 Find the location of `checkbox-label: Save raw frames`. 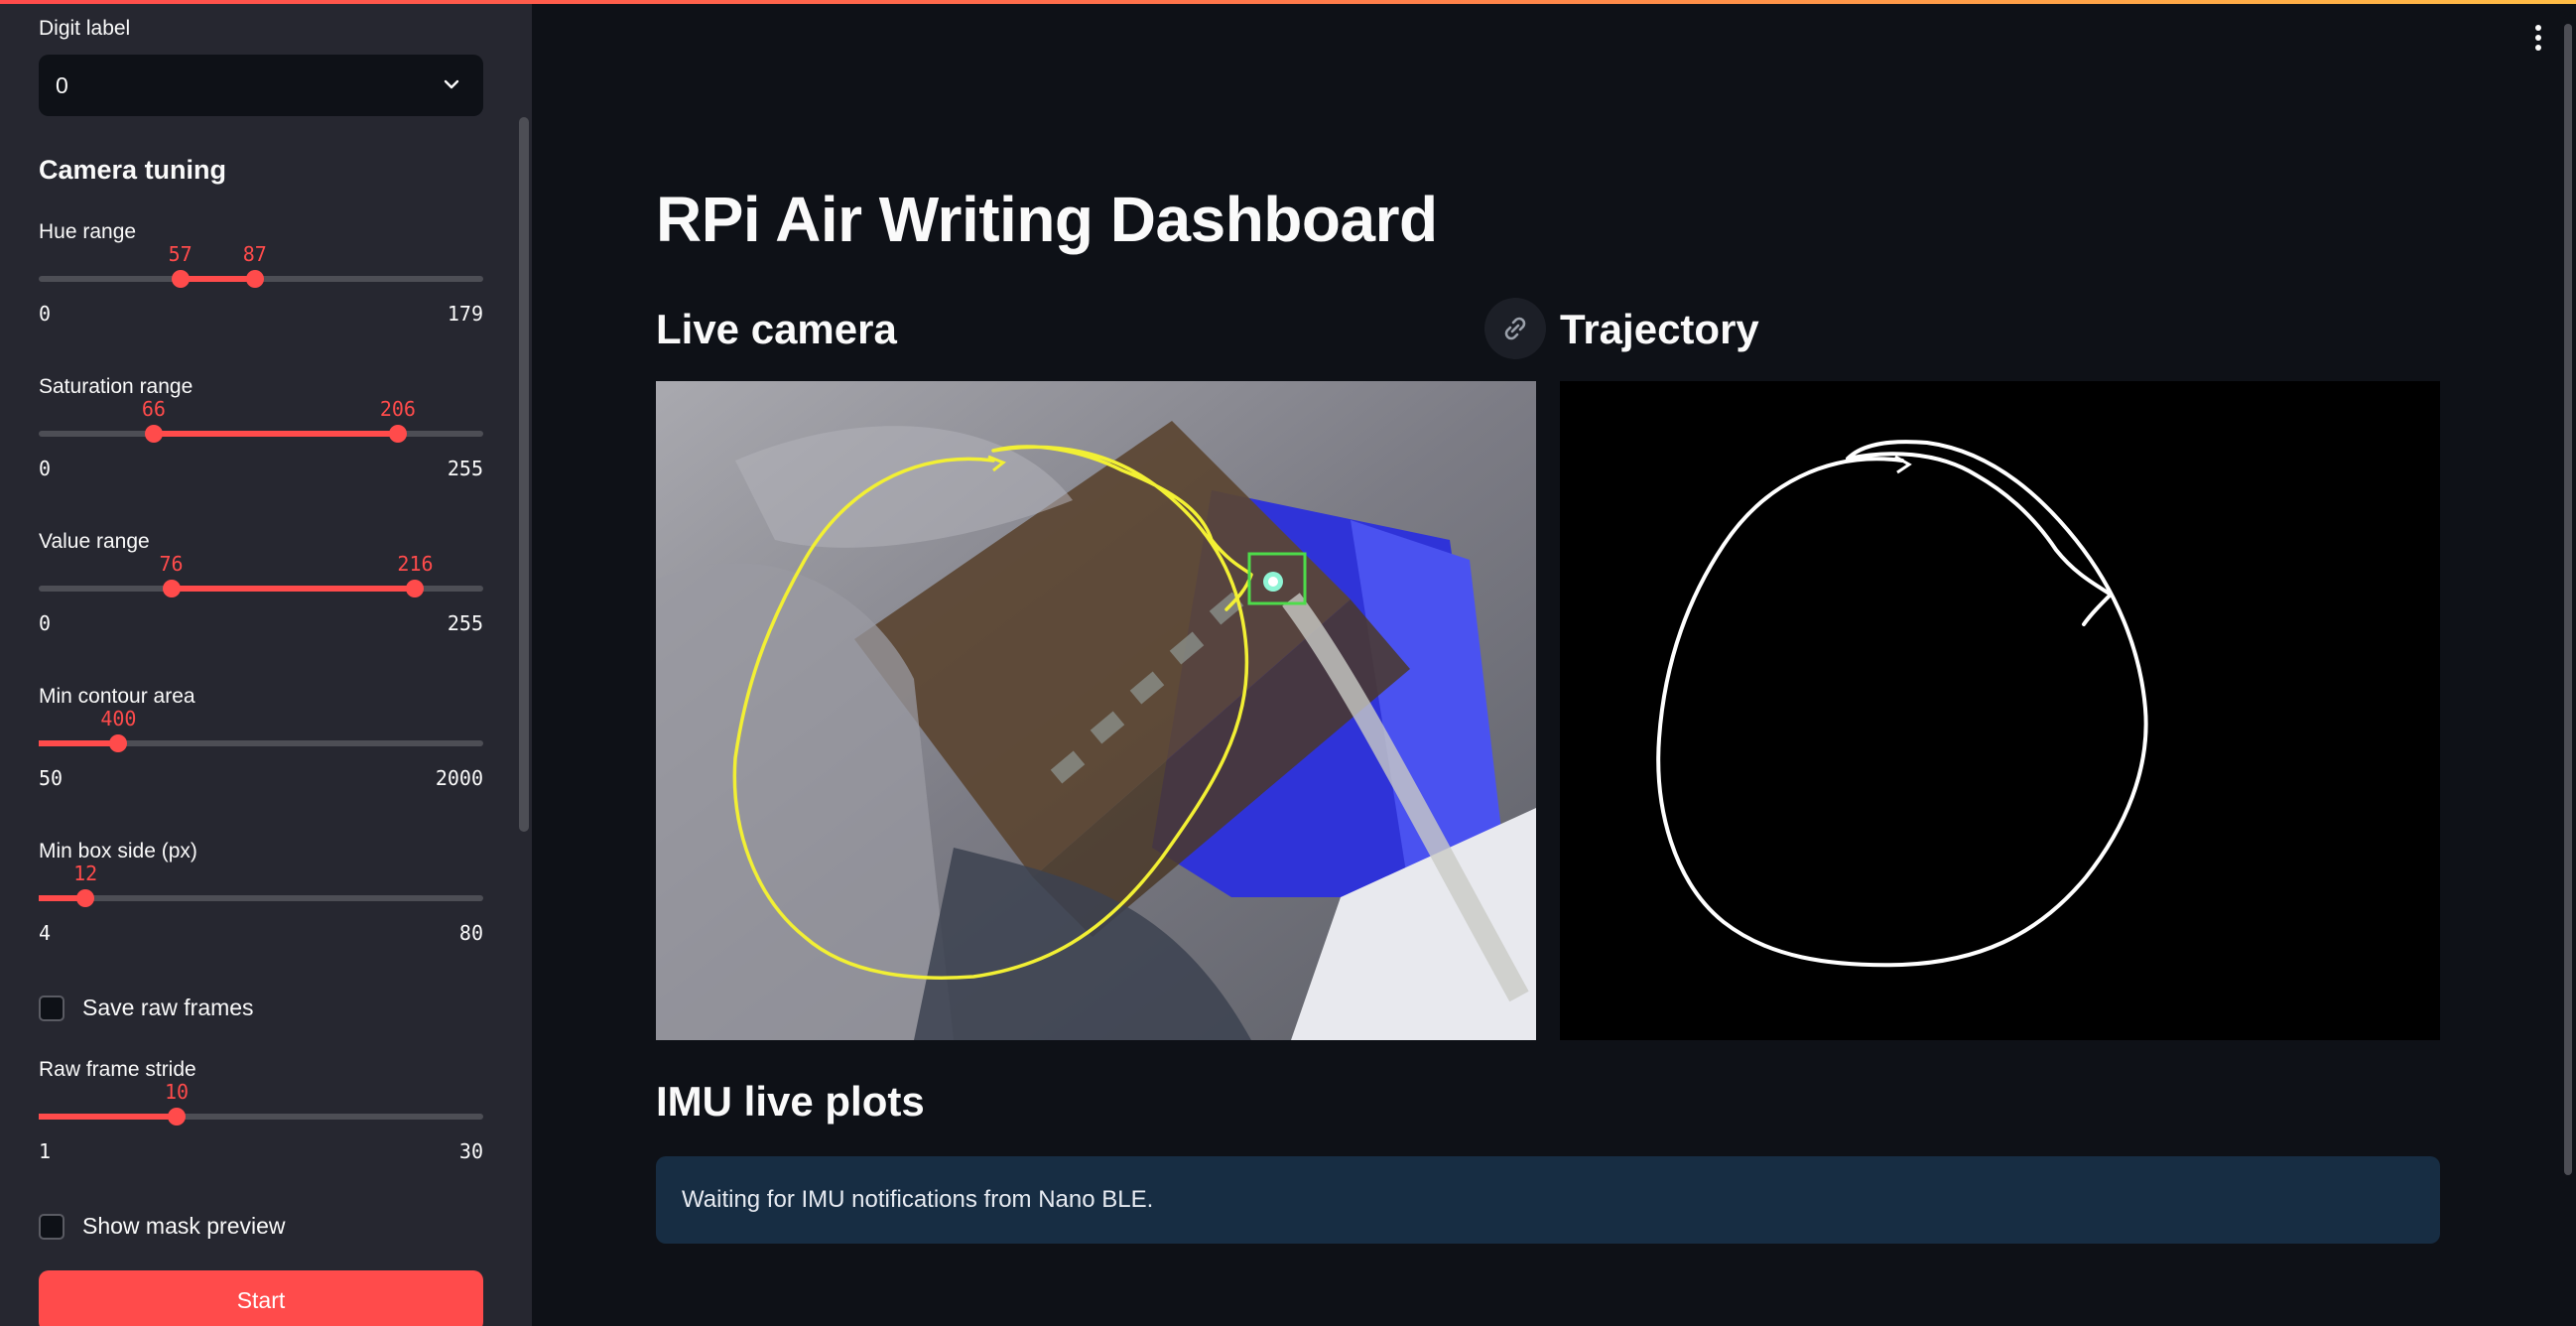

checkbox-label: Save raw frames is located at coordinates (168, 1007).